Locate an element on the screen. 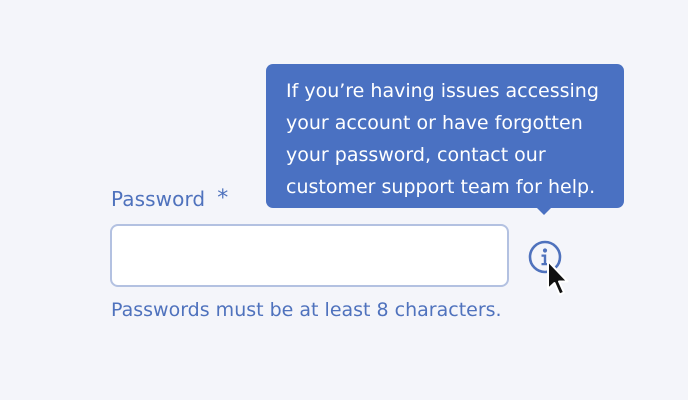  help-text: Passwords must be at least 8 characters. is located at coordinates (306, 310).